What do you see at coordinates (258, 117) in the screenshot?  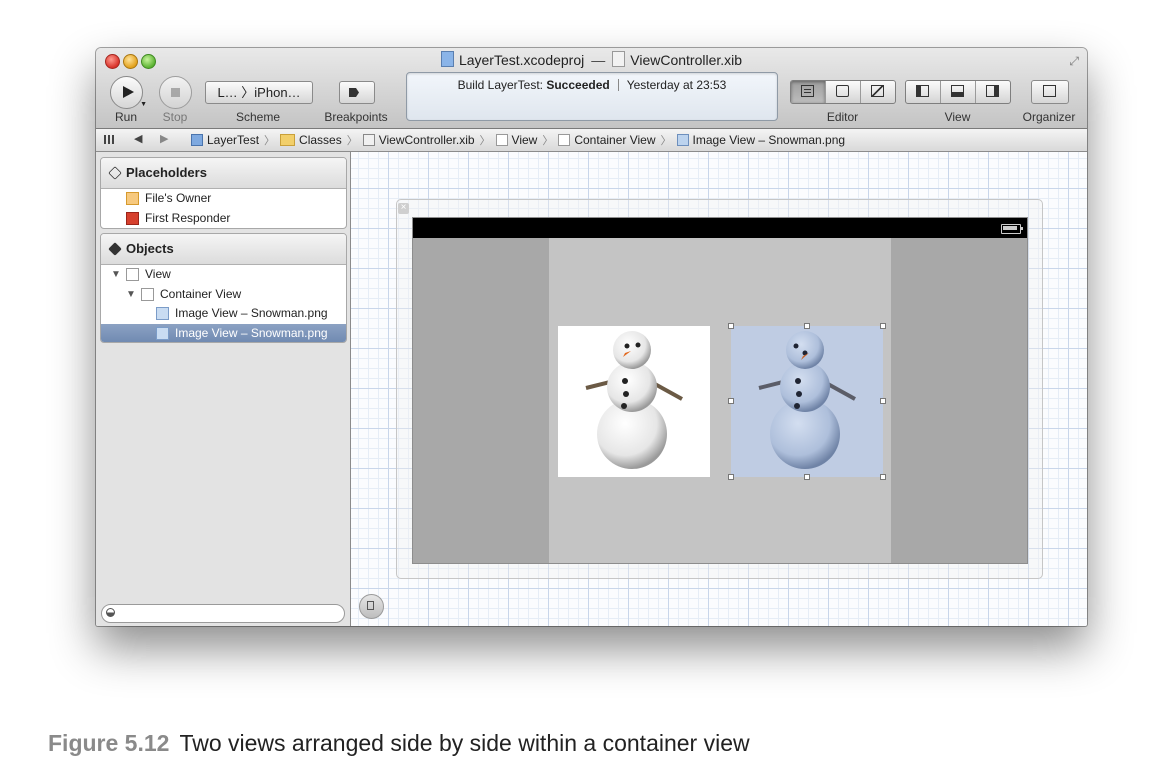 I see `scheme-label: Scheme` at bounding box center [258, 117].